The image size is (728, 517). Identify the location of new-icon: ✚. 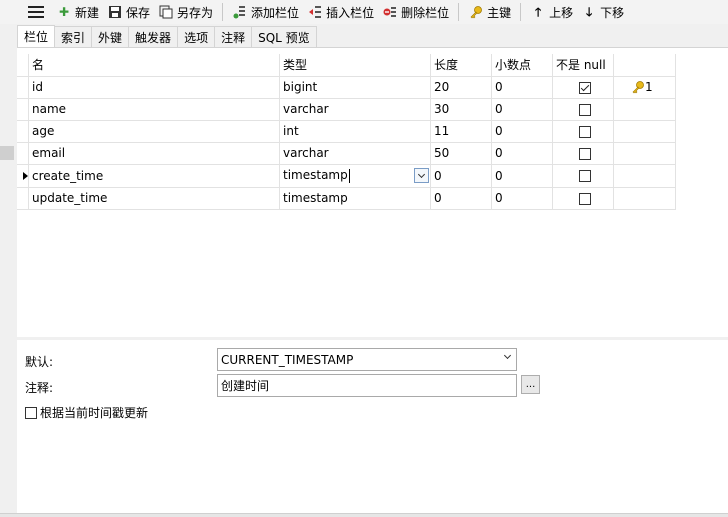
(64, 12).